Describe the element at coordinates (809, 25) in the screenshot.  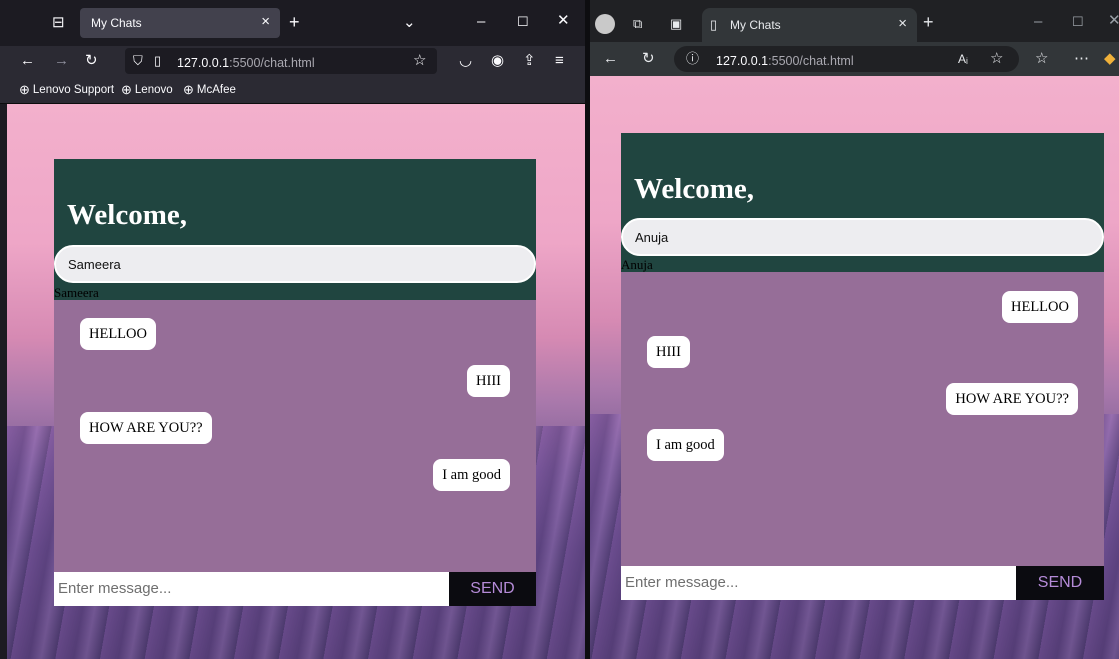
I see `tab-my-chats: ▯ My Chats ×` at that location.